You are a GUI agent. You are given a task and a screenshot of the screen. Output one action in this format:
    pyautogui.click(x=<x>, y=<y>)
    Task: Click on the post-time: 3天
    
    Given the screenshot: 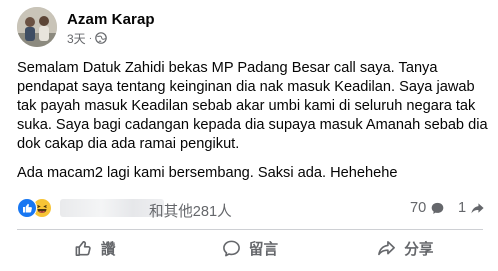 What is the action you would take?
    pyautogui.click(x=76, y=38)
    